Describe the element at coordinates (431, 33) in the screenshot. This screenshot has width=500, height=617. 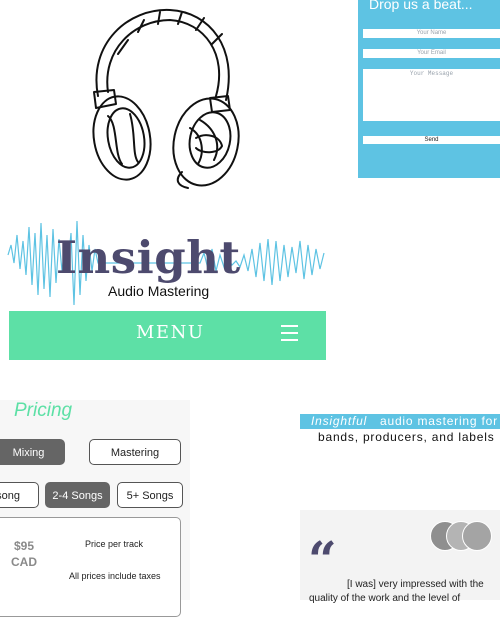
I see `name-input: Your Name` at that location.